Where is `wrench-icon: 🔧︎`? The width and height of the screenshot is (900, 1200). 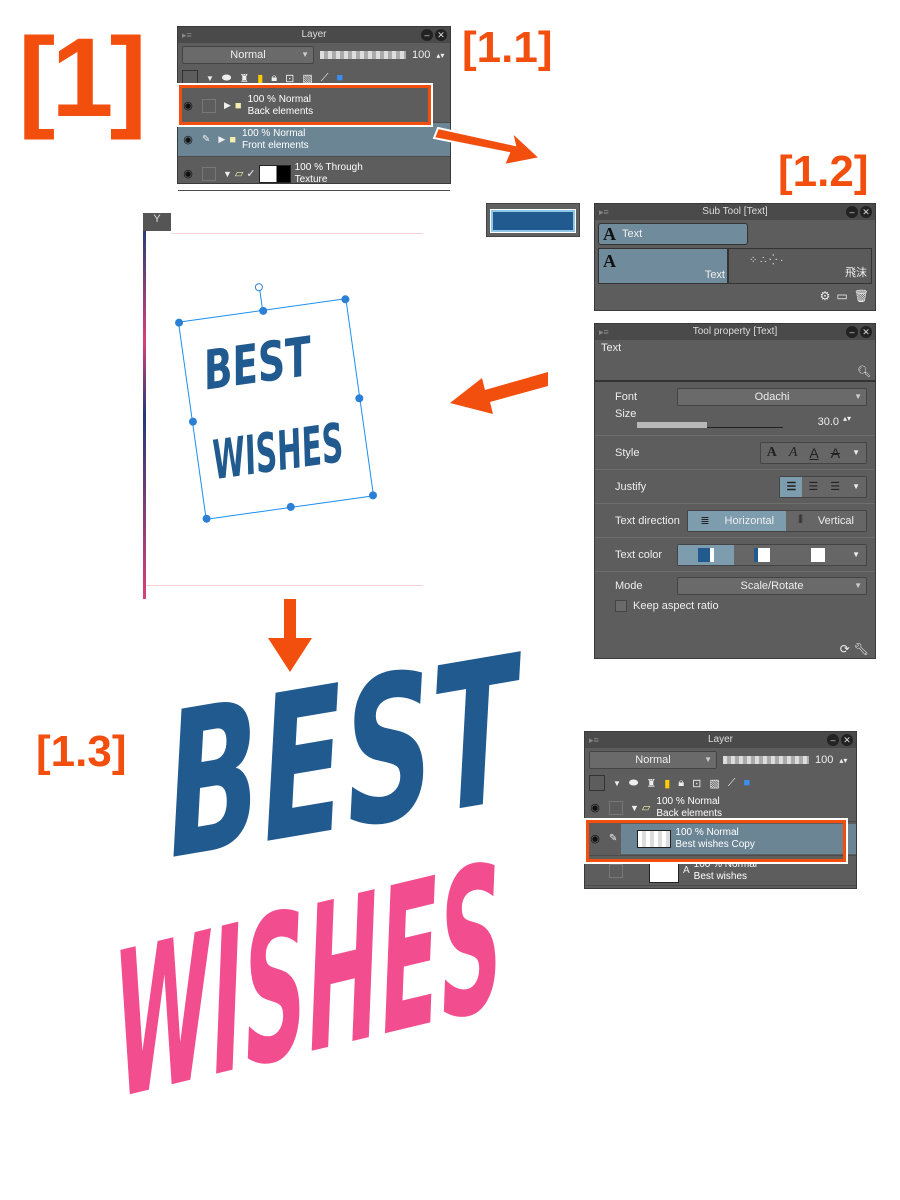
wrench-icon: 🔧︎ is located at coordinates (861, 649).